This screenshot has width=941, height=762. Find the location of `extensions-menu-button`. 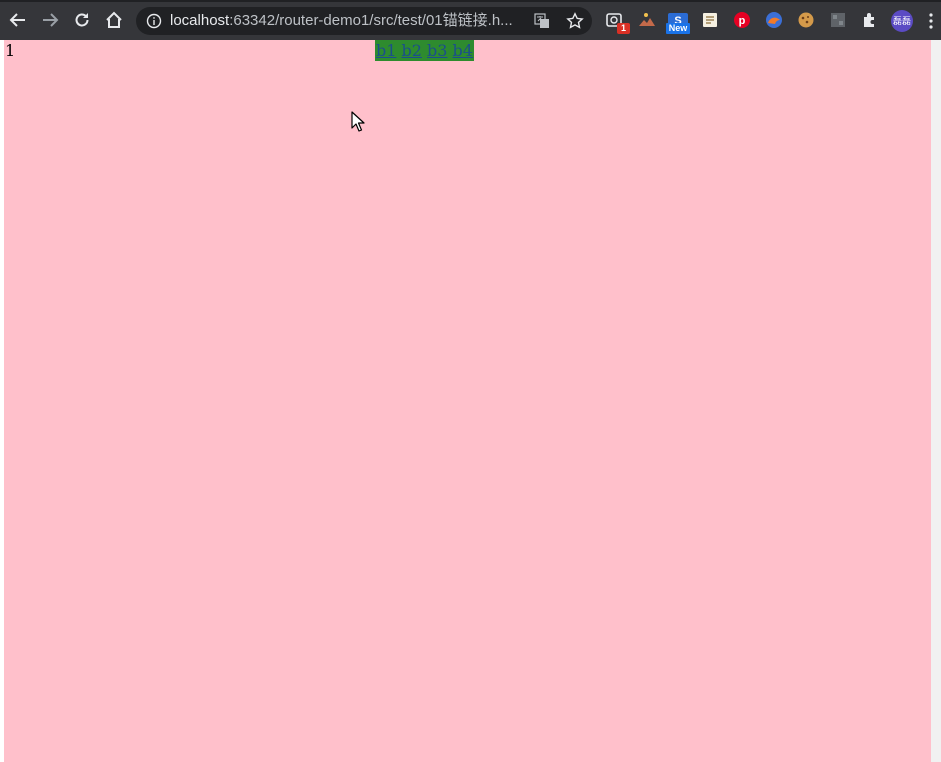

extensions-menu-button is located at coordinates (870, 20).